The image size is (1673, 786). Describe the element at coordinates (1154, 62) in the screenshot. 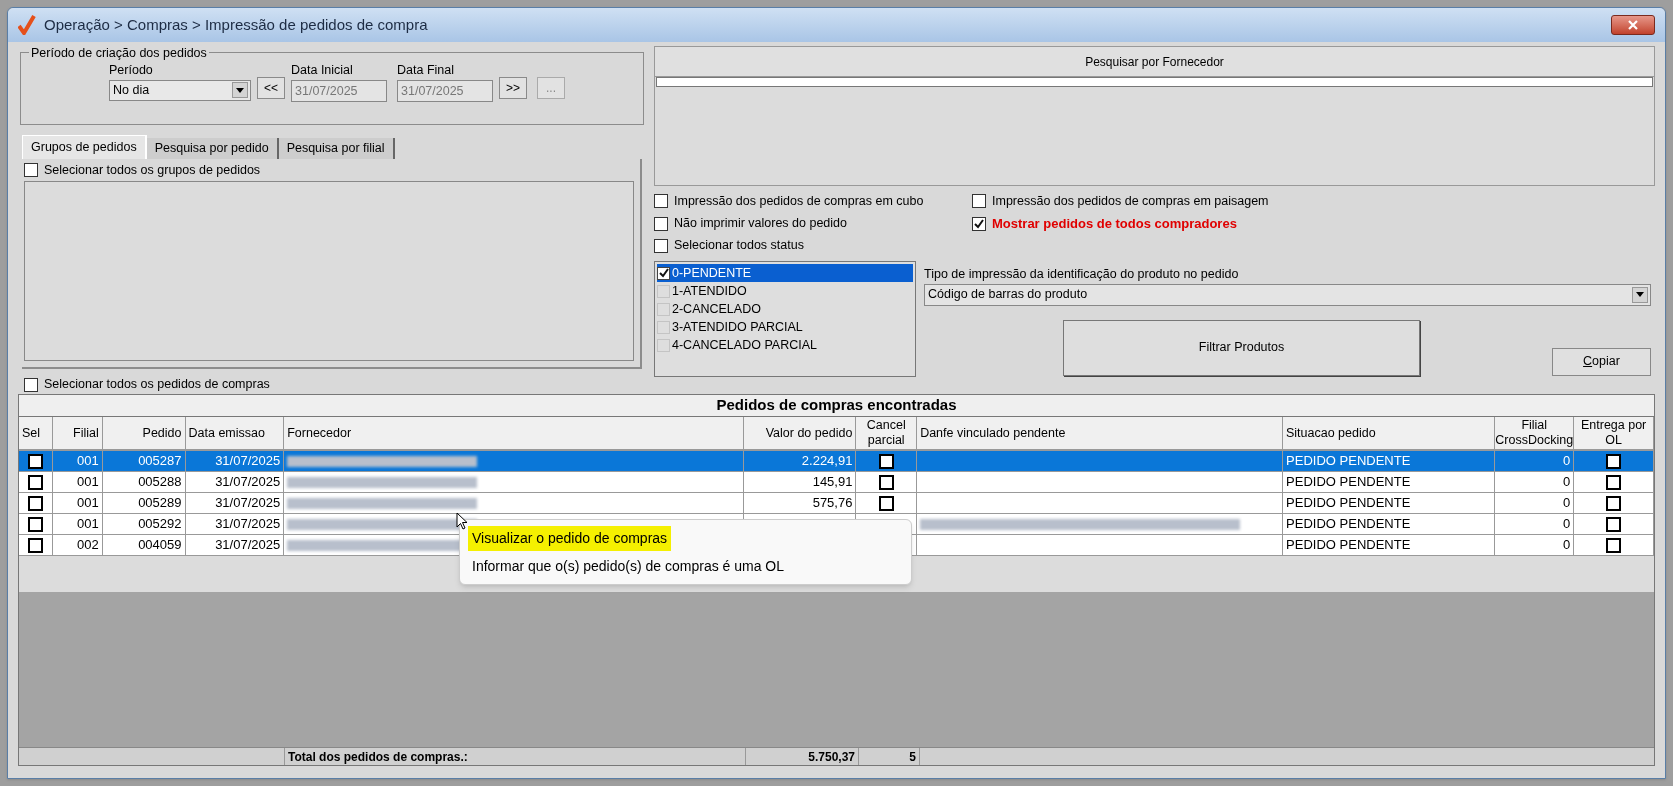

I see `panel-header: Pesquisar por Fornecedor` at that location.